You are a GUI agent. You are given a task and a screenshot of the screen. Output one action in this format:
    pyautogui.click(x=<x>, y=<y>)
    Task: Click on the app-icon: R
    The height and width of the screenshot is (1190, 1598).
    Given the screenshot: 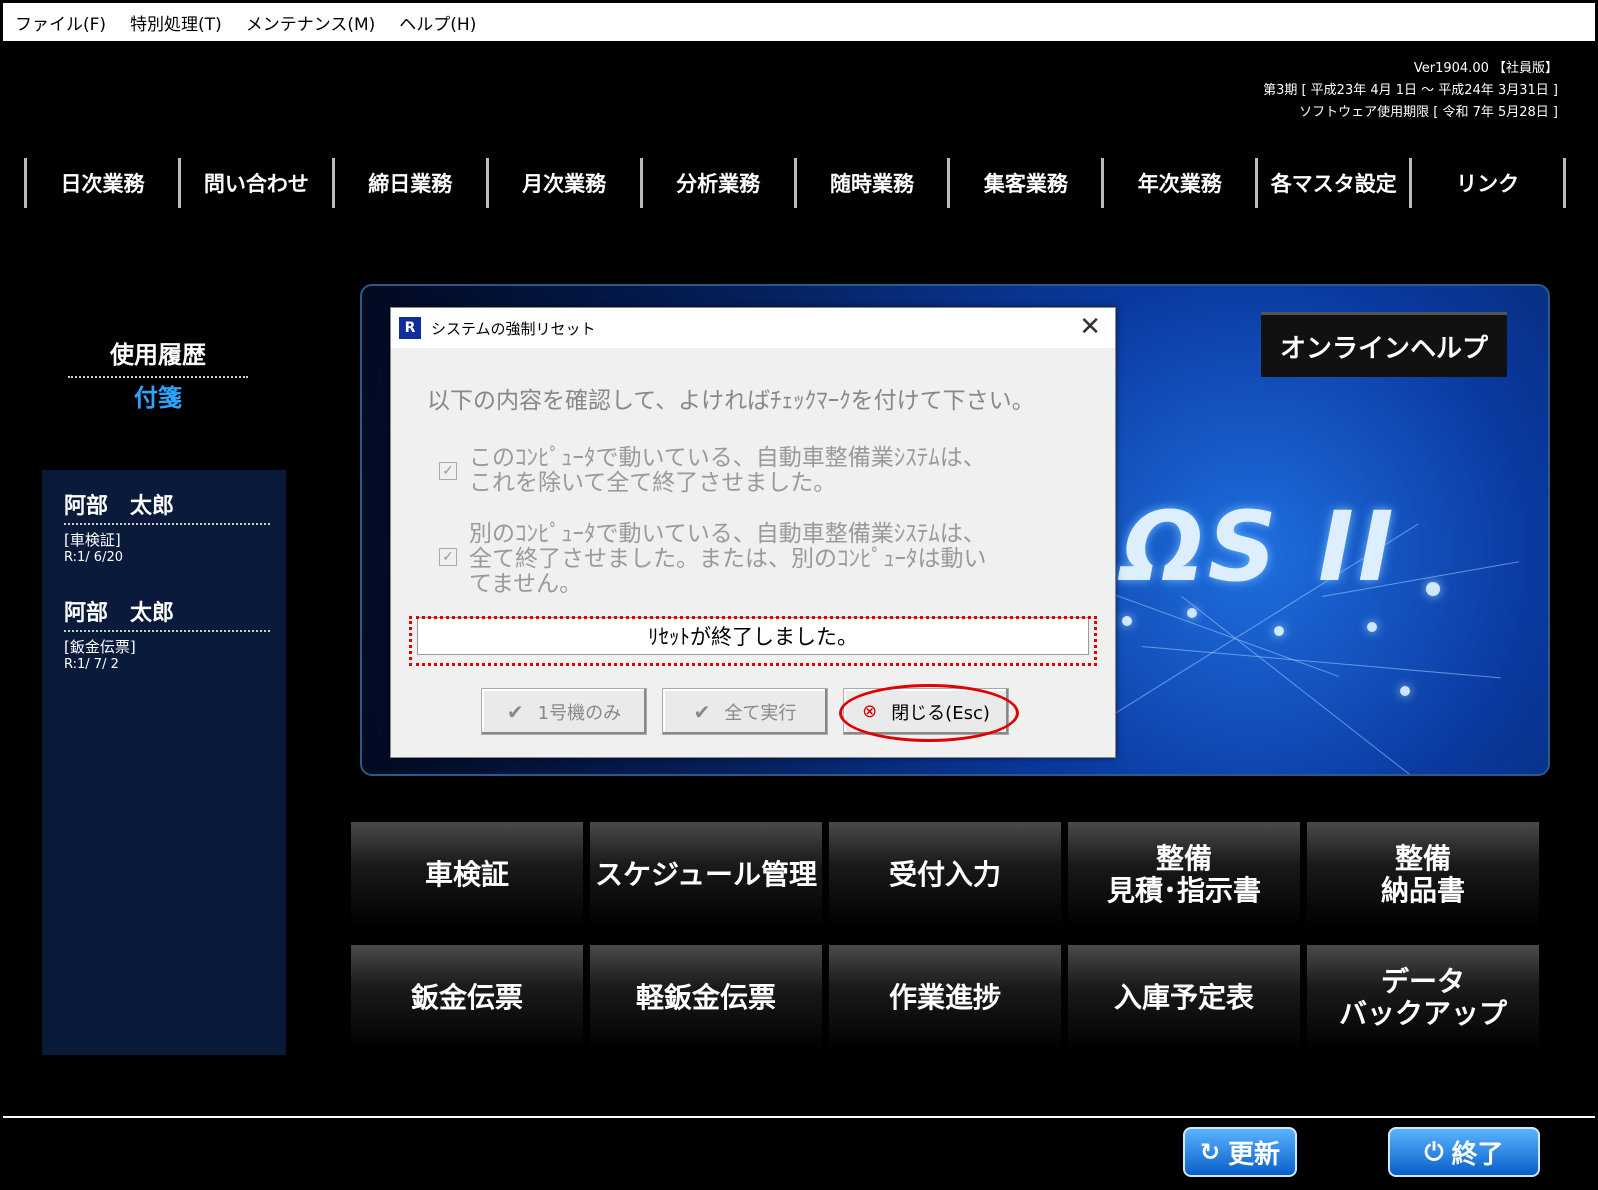 What is the action you would take?
    pyautogui.click(x=410, y=328)
    